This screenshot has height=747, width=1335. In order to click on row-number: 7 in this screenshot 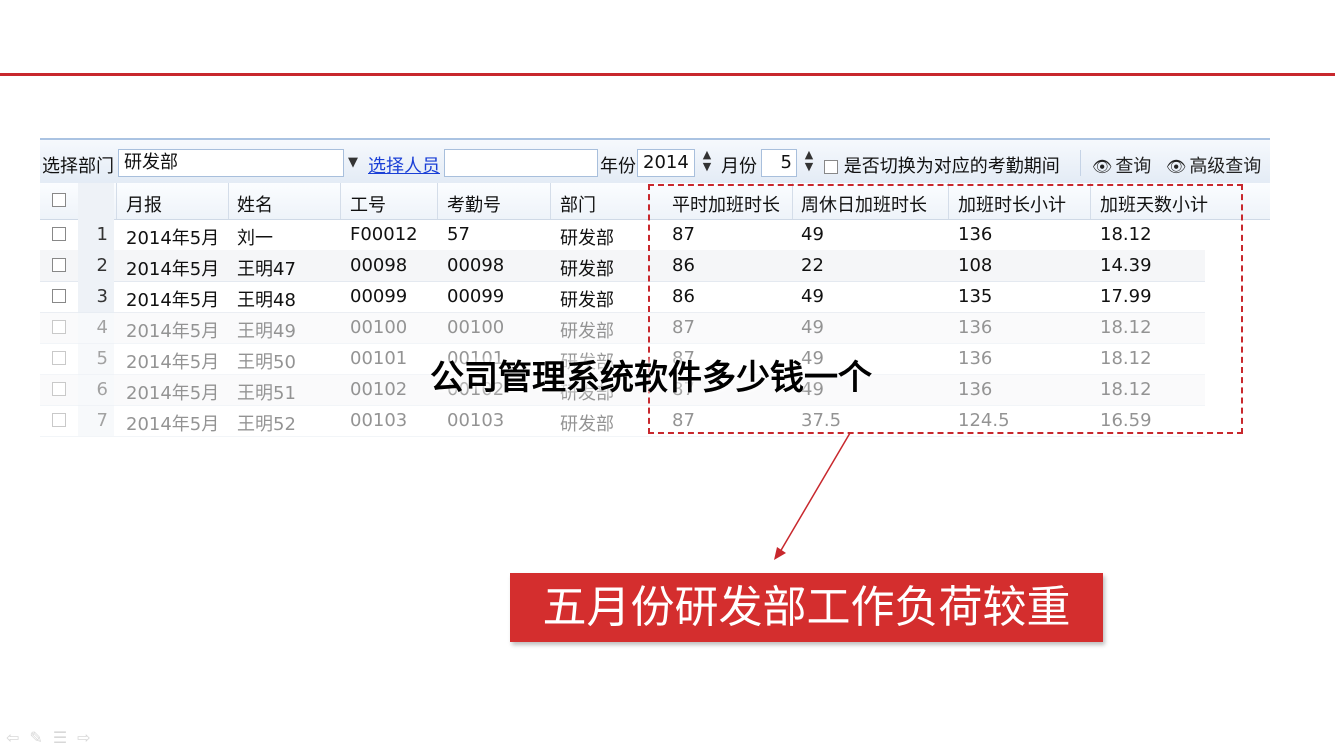, I will do `click(96, 420)`.